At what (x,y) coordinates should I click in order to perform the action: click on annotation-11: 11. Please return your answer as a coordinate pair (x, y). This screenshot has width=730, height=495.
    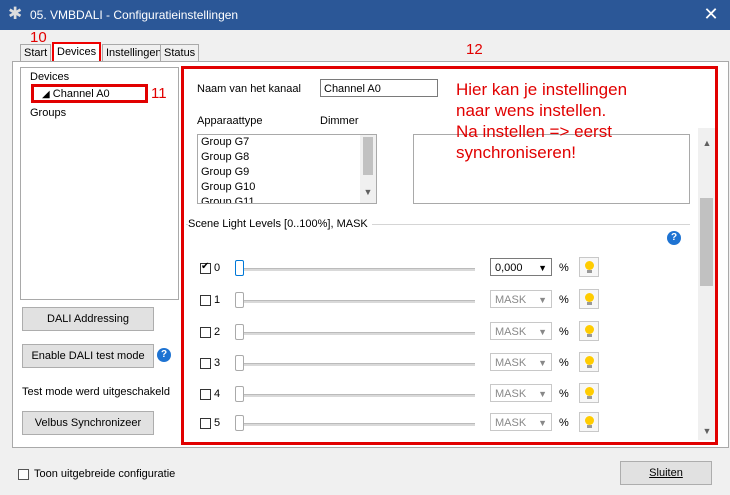
    Looking at the image, I should click on (159, 93).